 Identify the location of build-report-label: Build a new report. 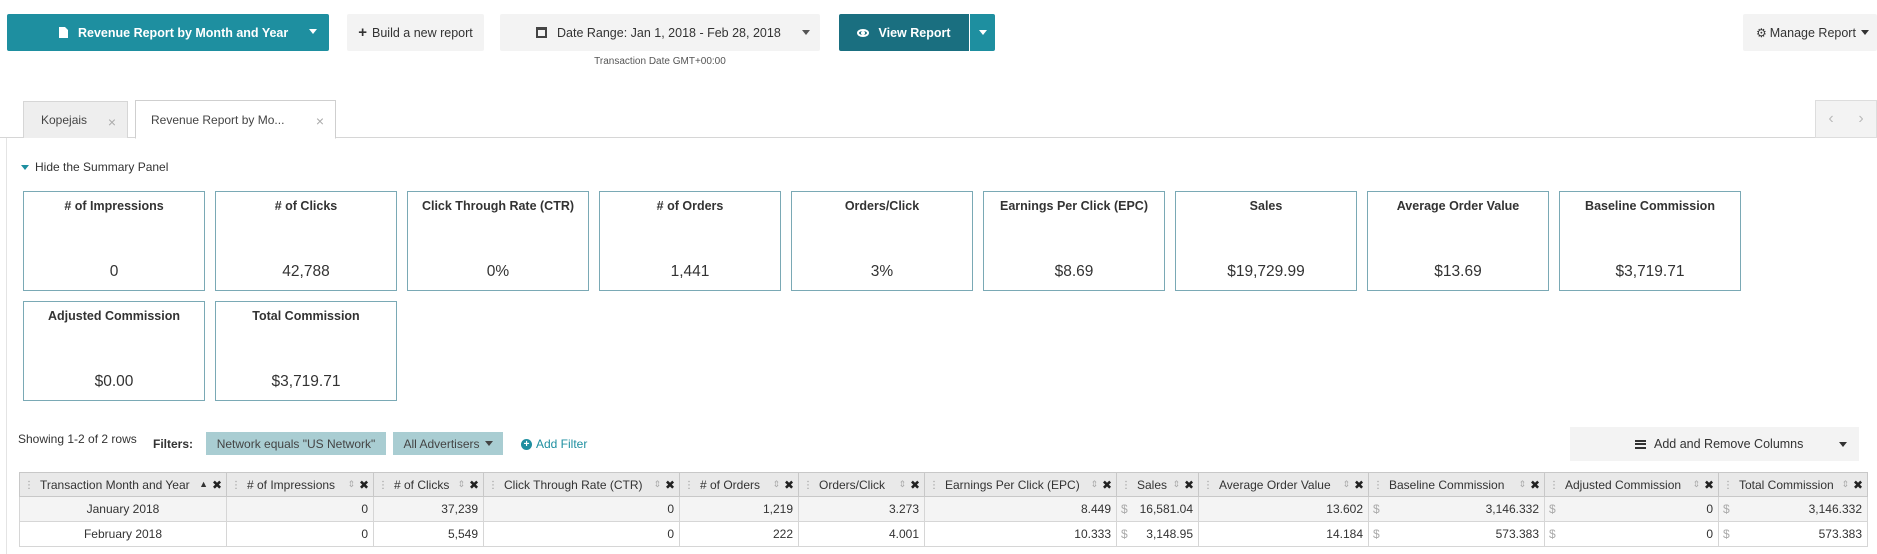
(422, 32).